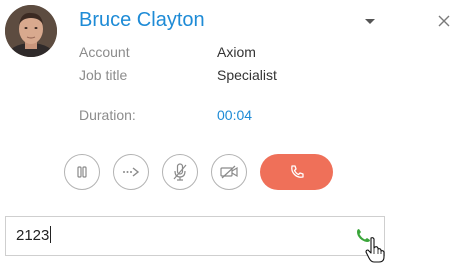 This screenshot has width=451, height=265. Describe the element at coordinates (247, 75) in the screenshot. I see `job-title-value: Specialist` at that location.